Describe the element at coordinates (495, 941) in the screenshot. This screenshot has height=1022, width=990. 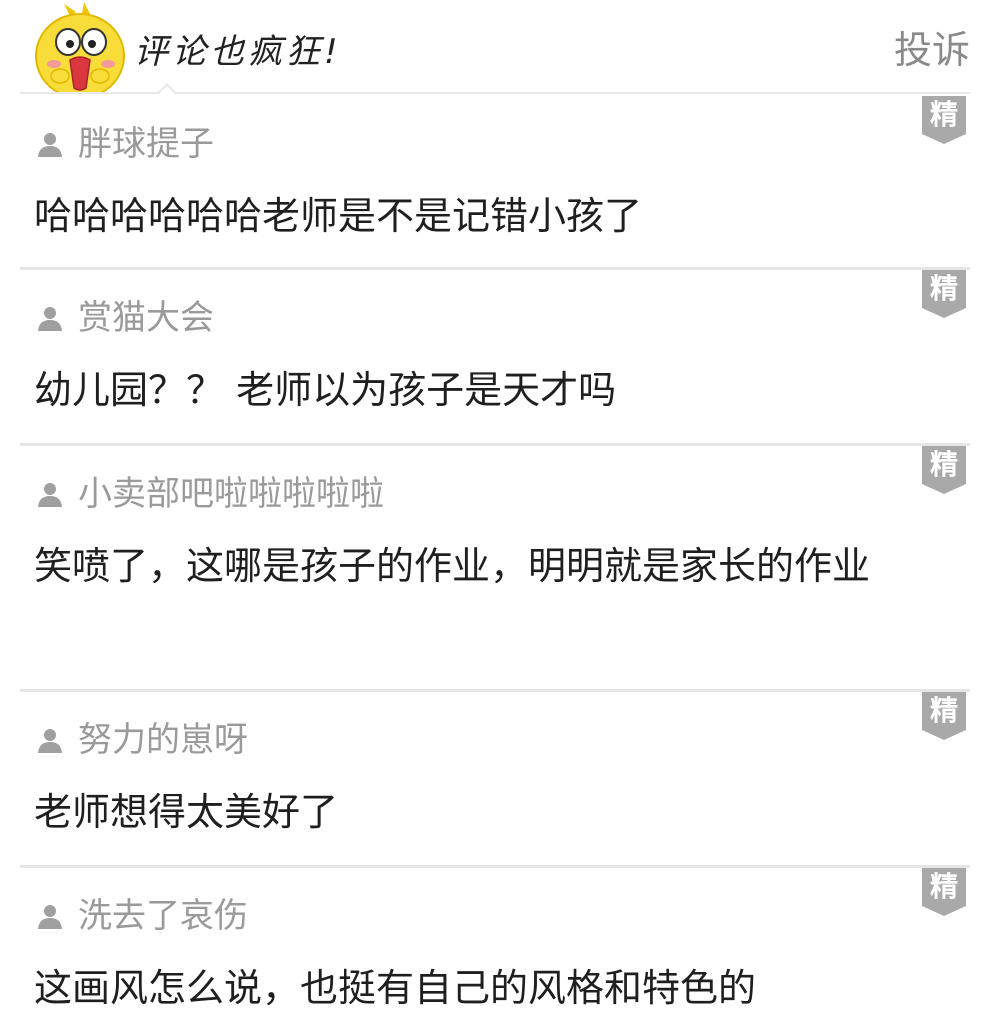
I see `comment-item: 精 洗去了哀伤 这画风怎么说，也挺有自己的风格和特色的` at that location.